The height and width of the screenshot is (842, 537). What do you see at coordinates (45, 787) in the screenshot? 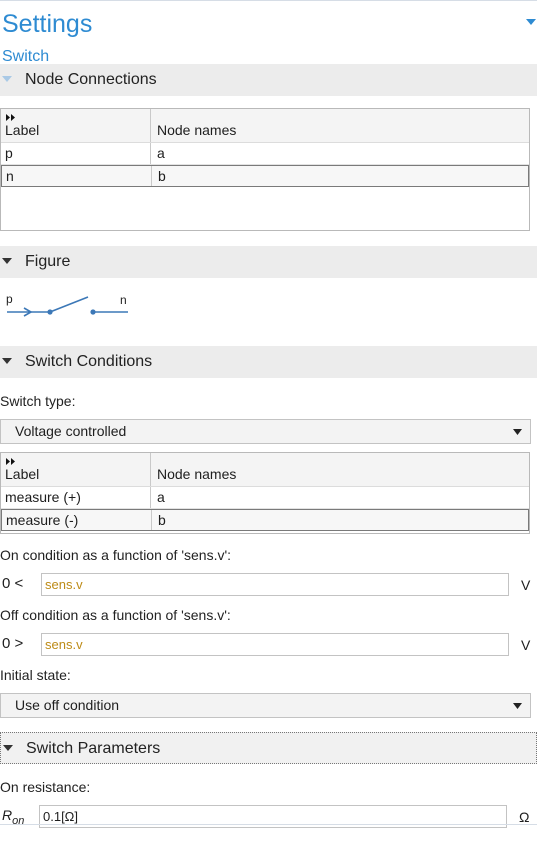
I see `on-resistance-label: On resistance:` at bounding box center [45, 787].